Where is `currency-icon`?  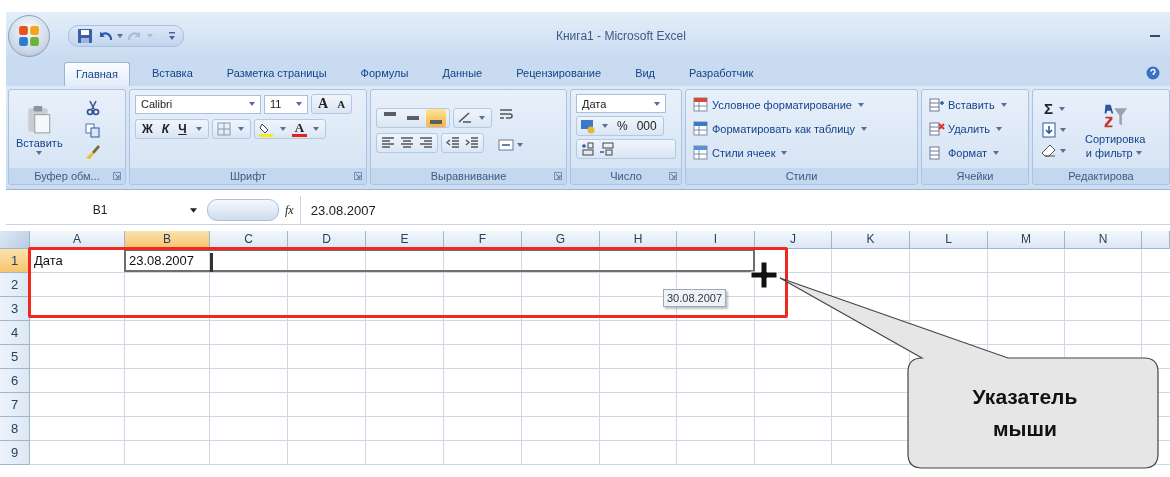
currency-icon is located at coordinates (588, 126).